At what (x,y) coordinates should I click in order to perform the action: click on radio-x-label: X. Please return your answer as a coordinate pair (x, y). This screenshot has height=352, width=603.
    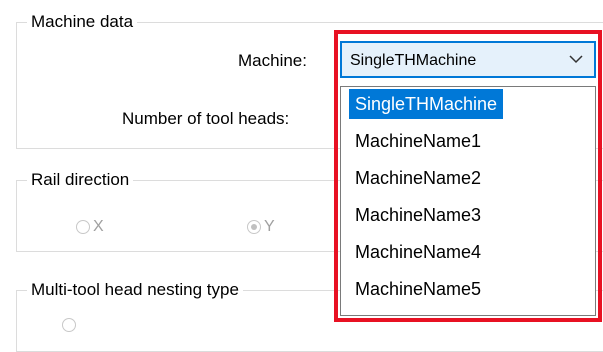
    Looking at the image, I should click on (98, 226).